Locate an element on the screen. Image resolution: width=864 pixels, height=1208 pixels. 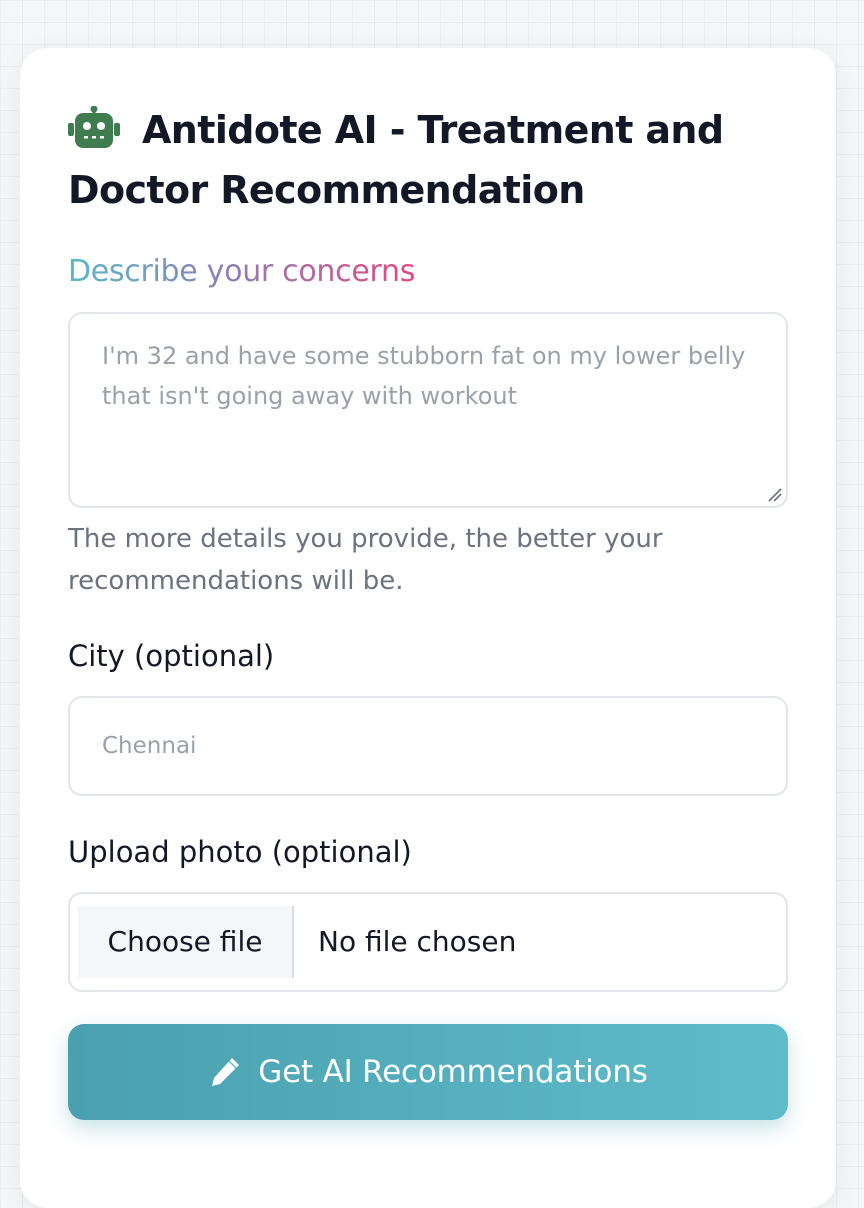
submit-label: Get AI Recommendations is located at coordinates (453, 1072).